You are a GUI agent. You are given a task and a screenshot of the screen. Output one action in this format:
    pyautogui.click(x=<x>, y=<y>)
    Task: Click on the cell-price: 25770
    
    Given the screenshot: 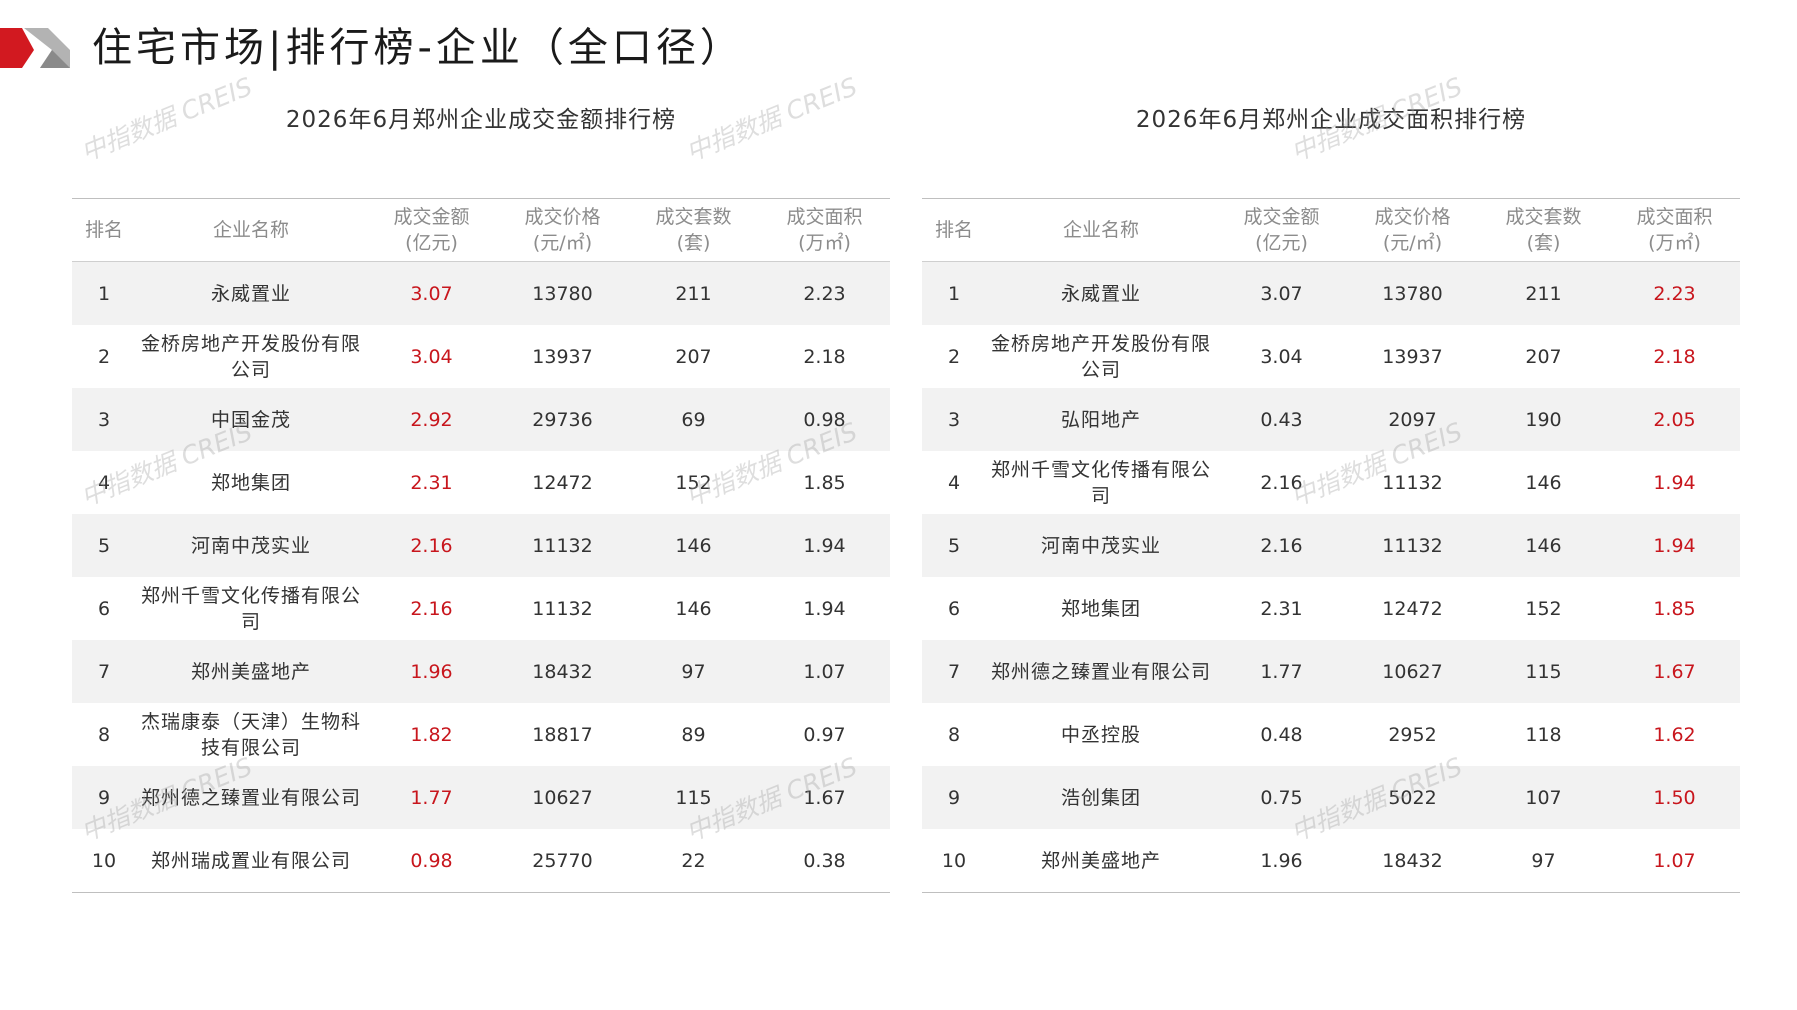 What is the action you would take?
    pyautogui.click(x=562, y=860)
    